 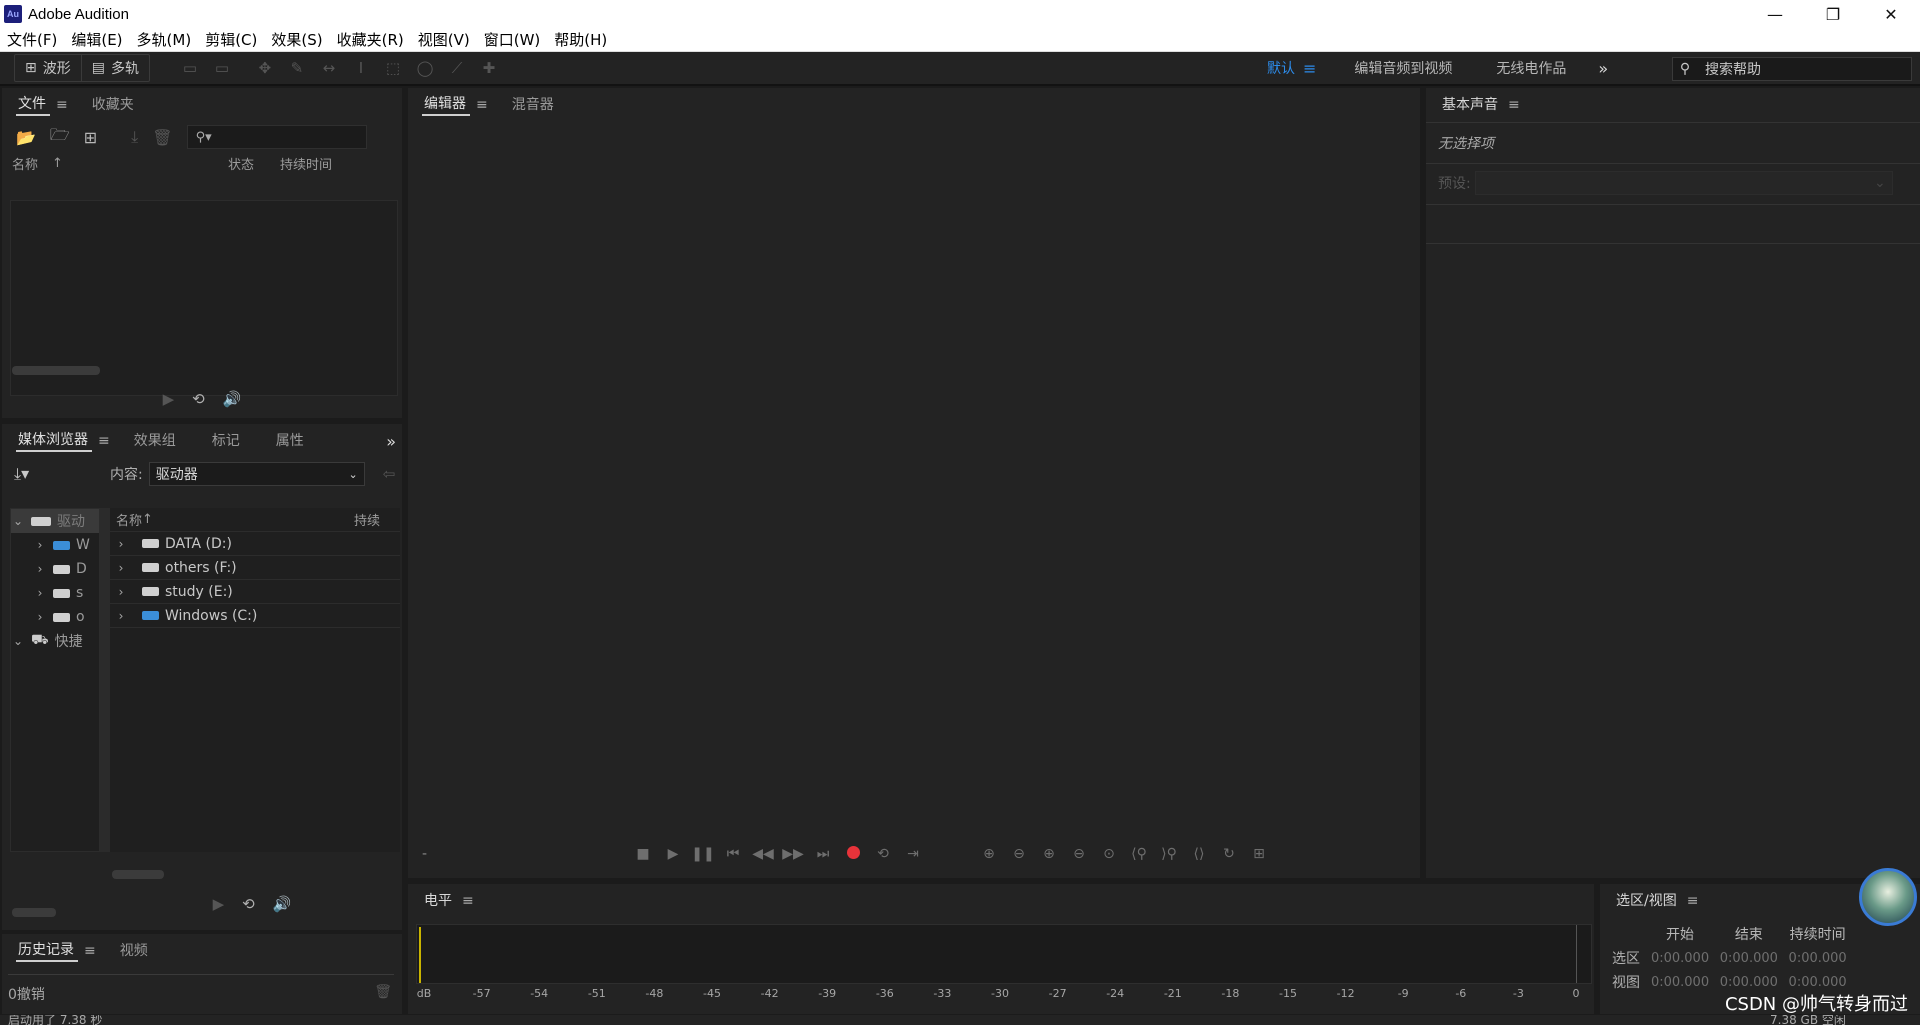 I want to click on view-duration-field: 0:00.000, so click(x=1817, y=982).